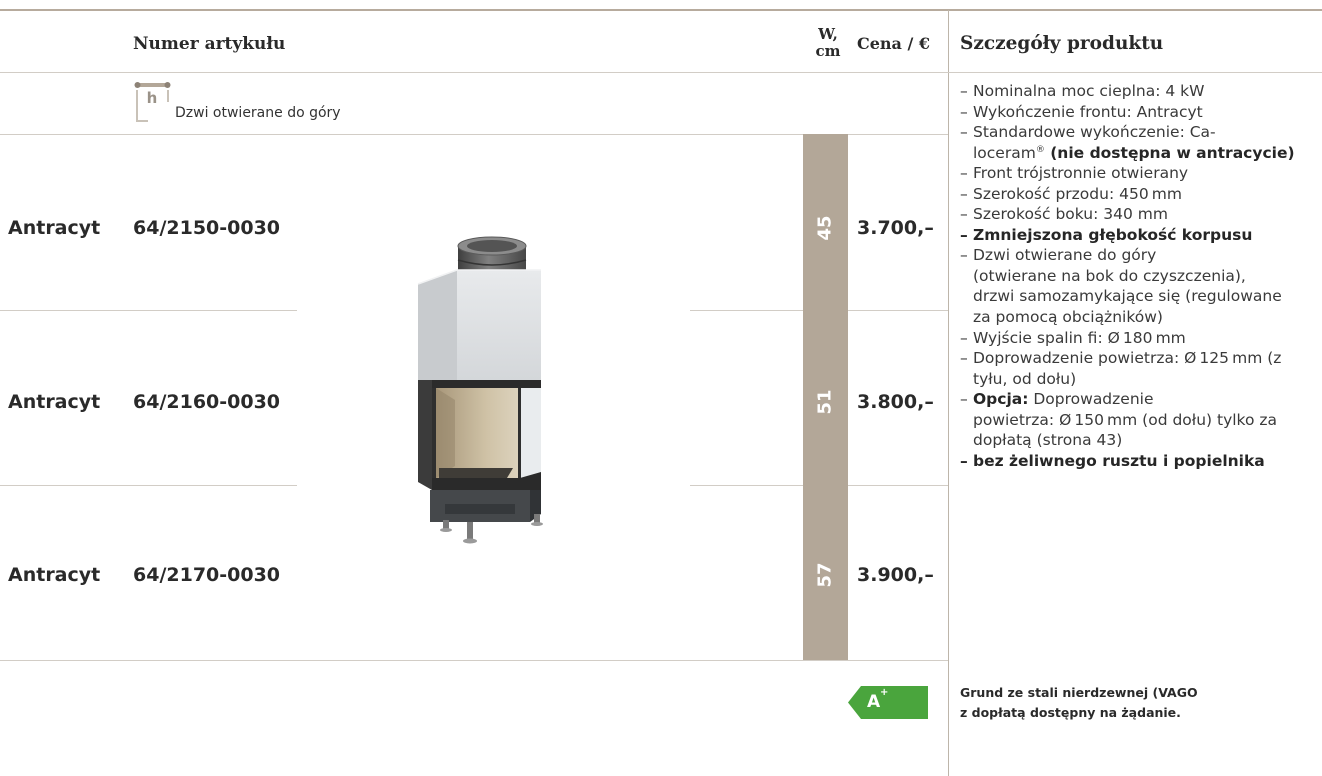  Describe the element at coordinates (895, 228) in the screenshot. I see `row-price: 3.700,–` at that location.